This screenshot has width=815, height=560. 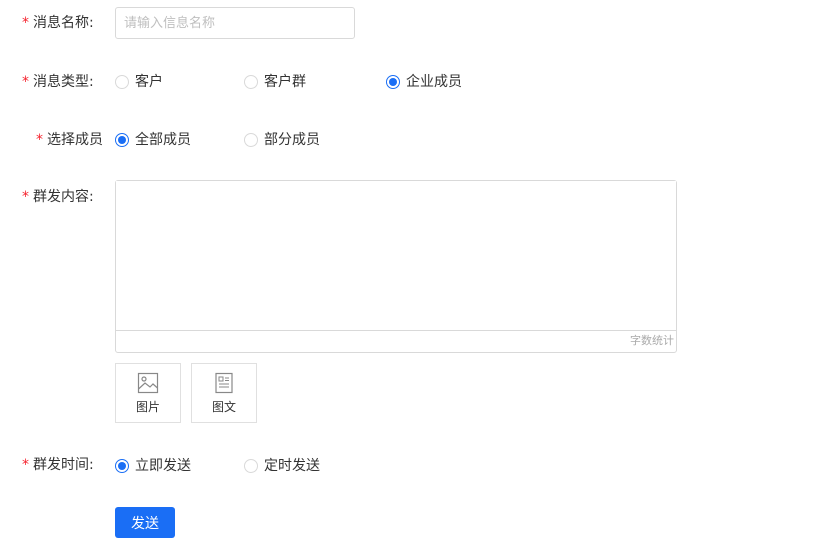 I want to click on send-button: 发送, so click(x=145, y=522).